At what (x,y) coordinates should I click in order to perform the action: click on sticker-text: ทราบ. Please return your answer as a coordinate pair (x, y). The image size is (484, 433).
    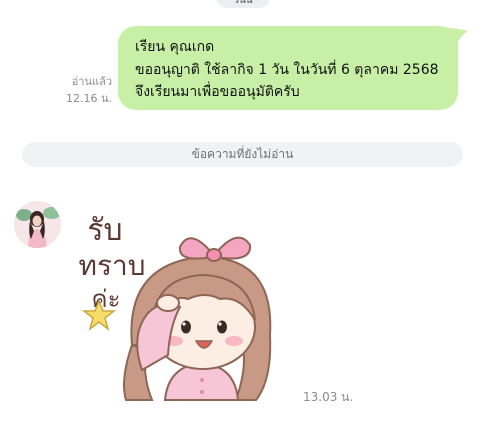
    Looking at the image, I should click on (112, 265).